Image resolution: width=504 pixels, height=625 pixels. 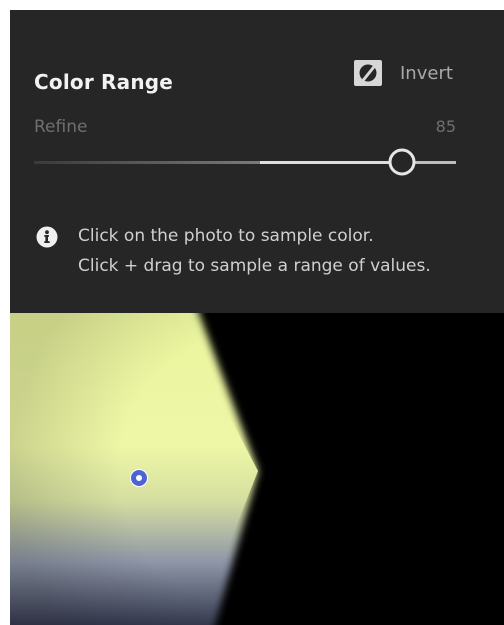 I want to click on refine-value: 85, so click(x=446, y=126).